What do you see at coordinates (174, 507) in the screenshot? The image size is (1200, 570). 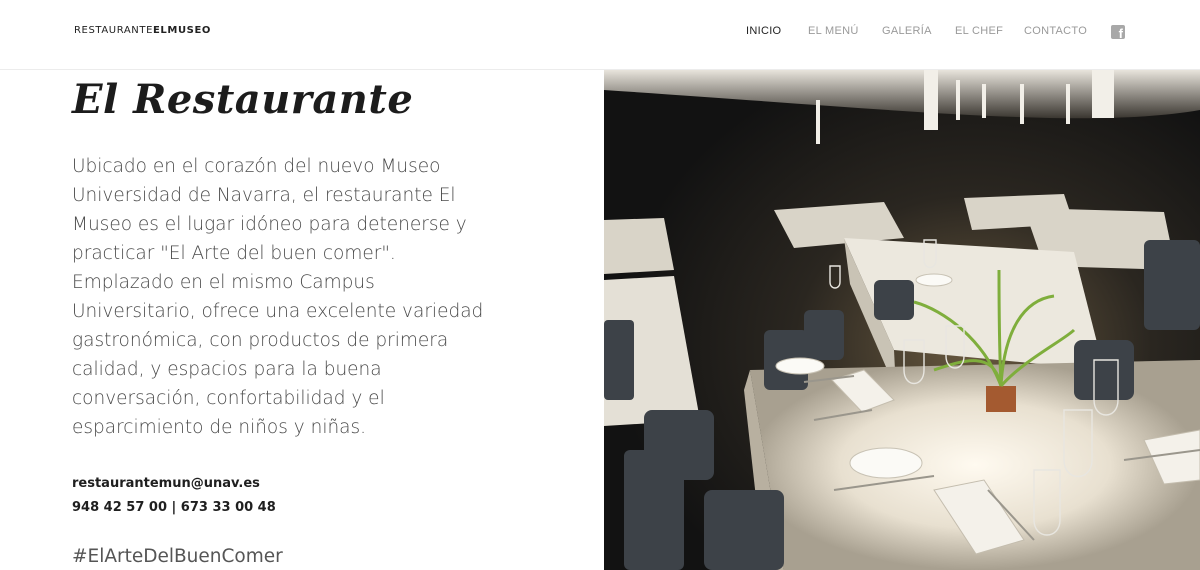 I see `phone-numbers: 948 42 57 00 | 673 33 00 48` at bounding box center [174, 507].